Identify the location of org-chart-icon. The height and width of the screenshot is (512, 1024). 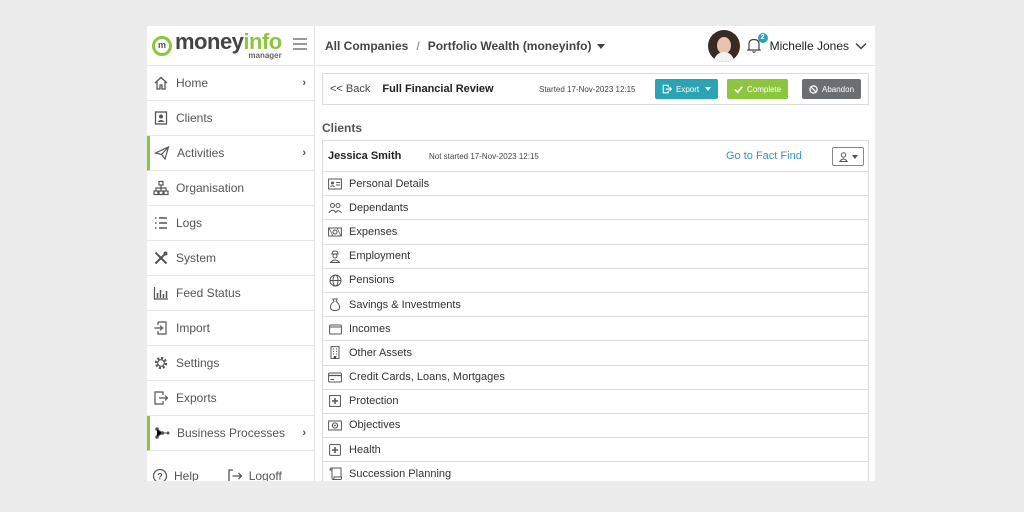
(161, 188).